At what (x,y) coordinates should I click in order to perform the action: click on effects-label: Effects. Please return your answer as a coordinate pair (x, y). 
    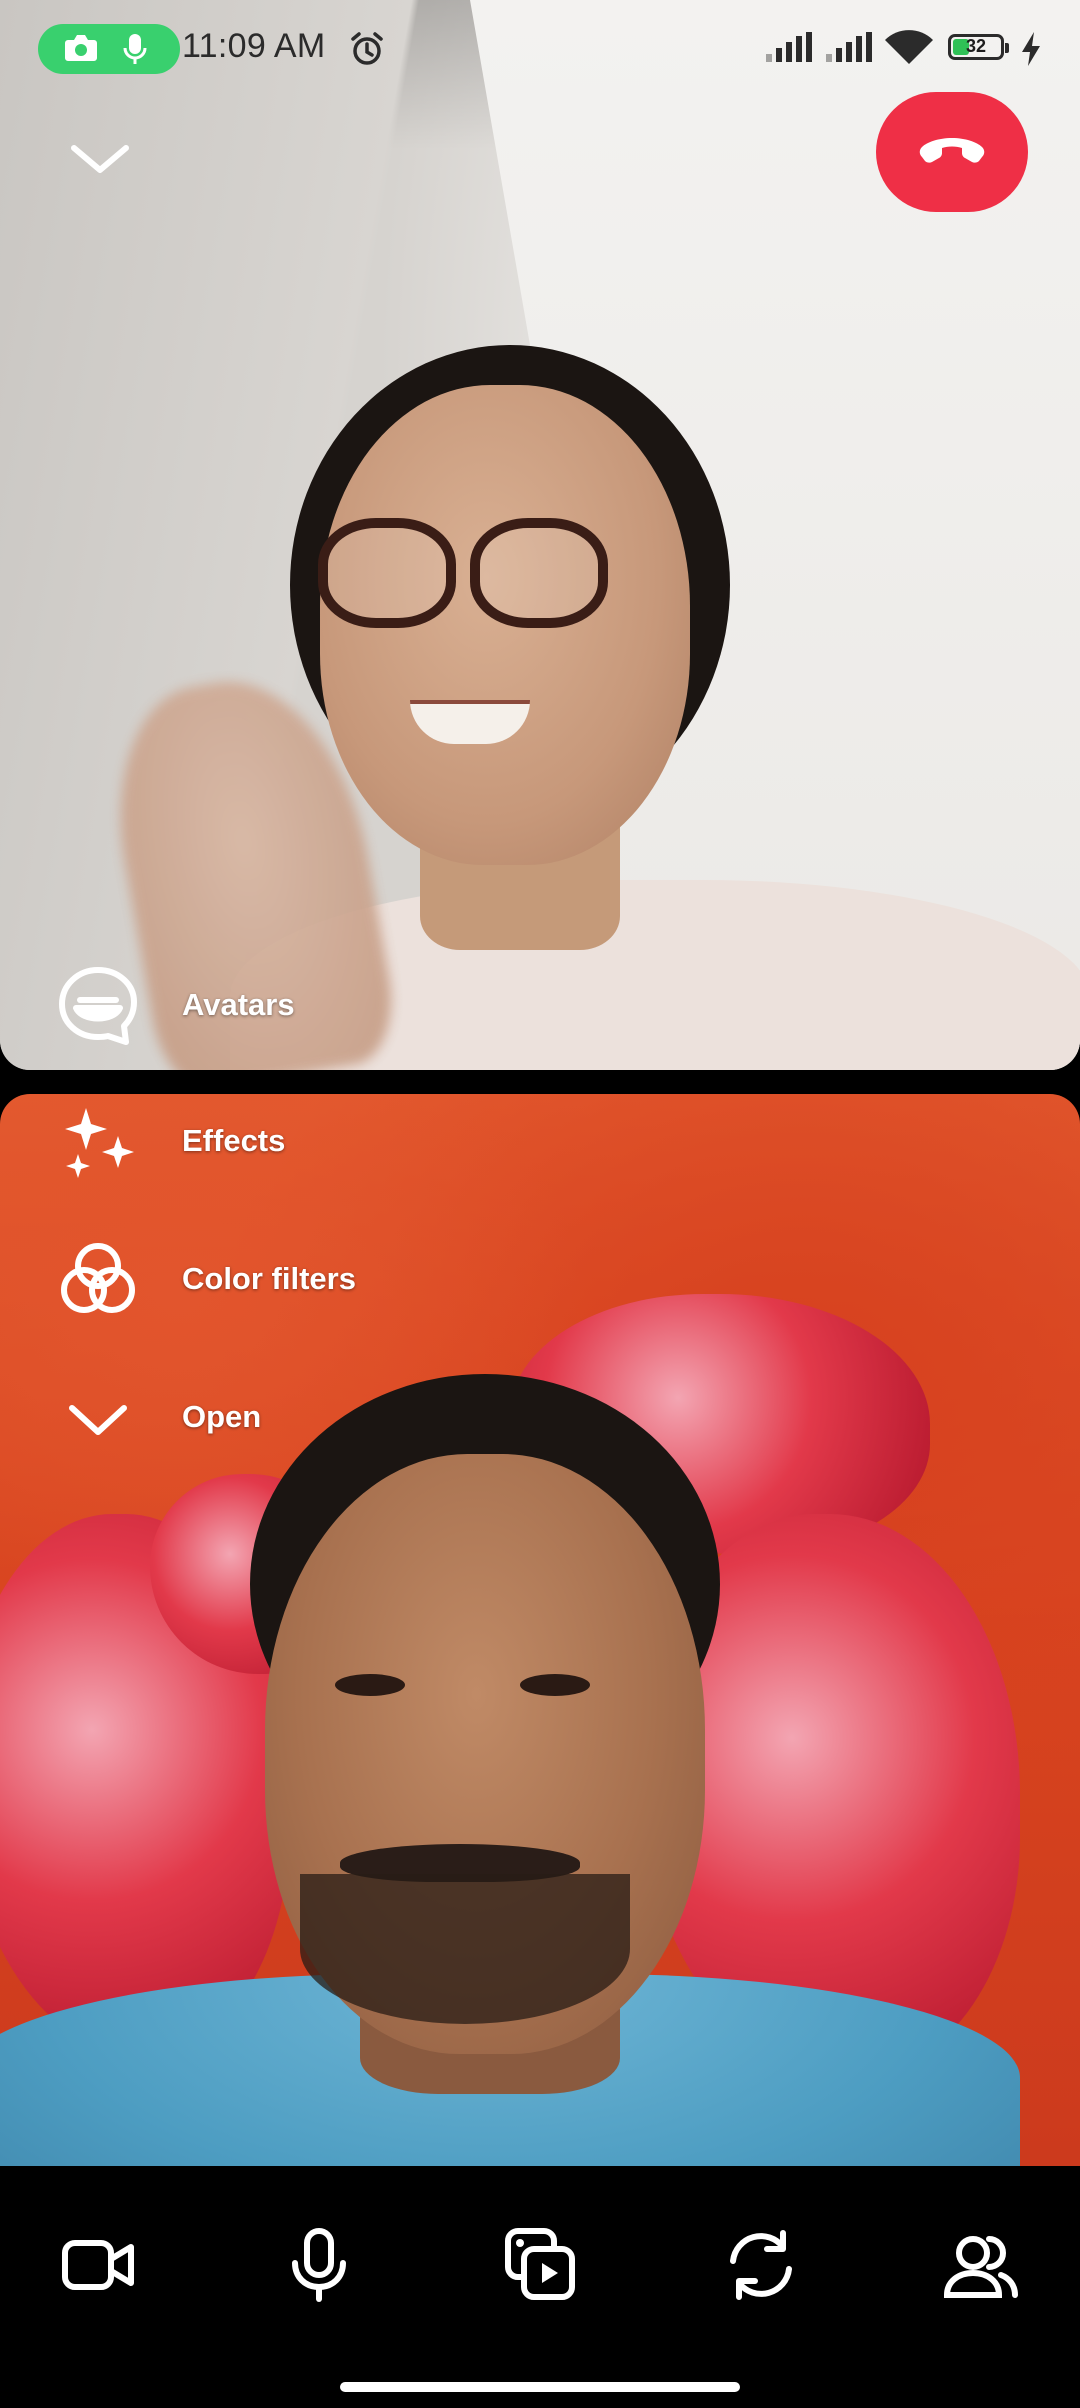
    Looking at the image, I should click on (234, 1140).